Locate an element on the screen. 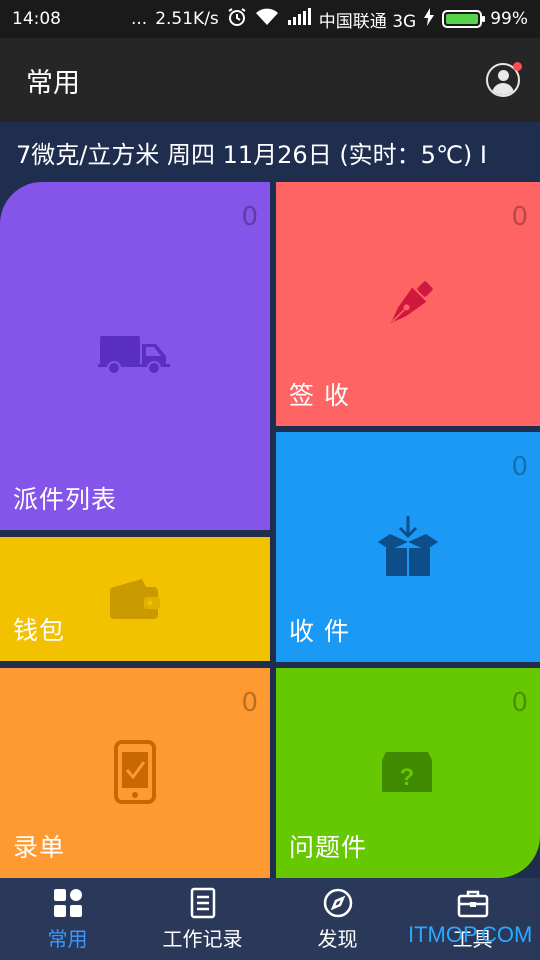 This screenshot has height=960, width=540. tile-label: 问题件 is located at coordinates (328, 847).